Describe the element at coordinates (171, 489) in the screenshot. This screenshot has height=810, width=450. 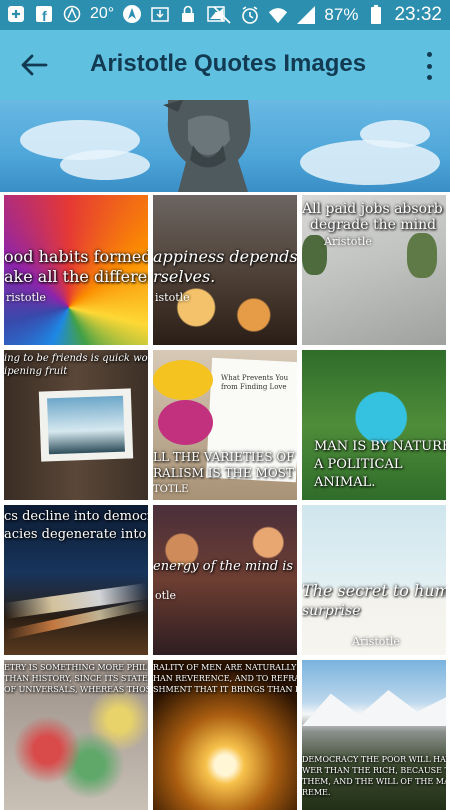
I see `quote-author: TOTLE` at that location.